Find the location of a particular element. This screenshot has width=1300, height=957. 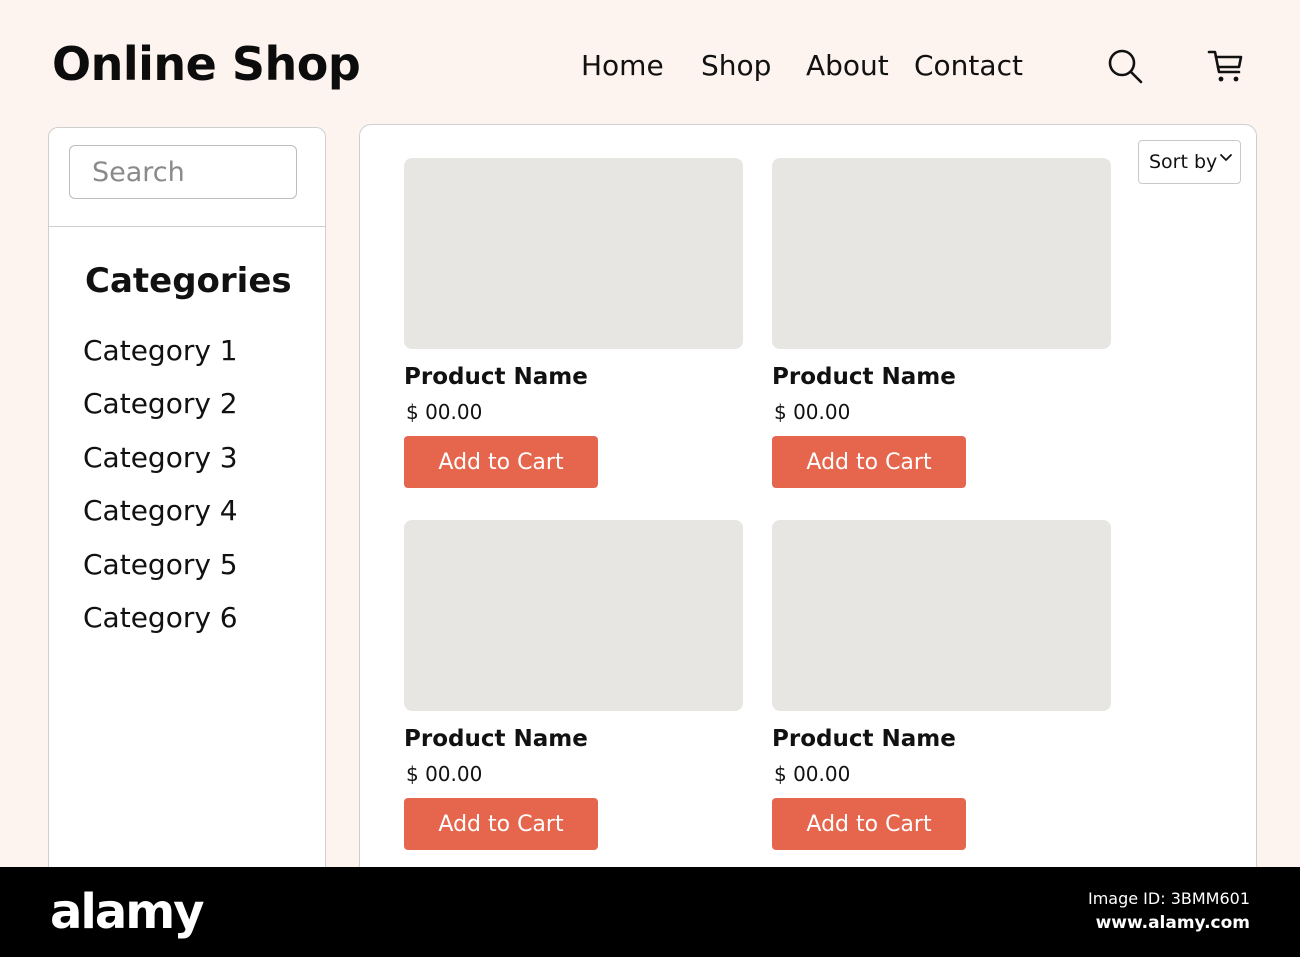

cart-icon is located at coordinates (1226, 66).